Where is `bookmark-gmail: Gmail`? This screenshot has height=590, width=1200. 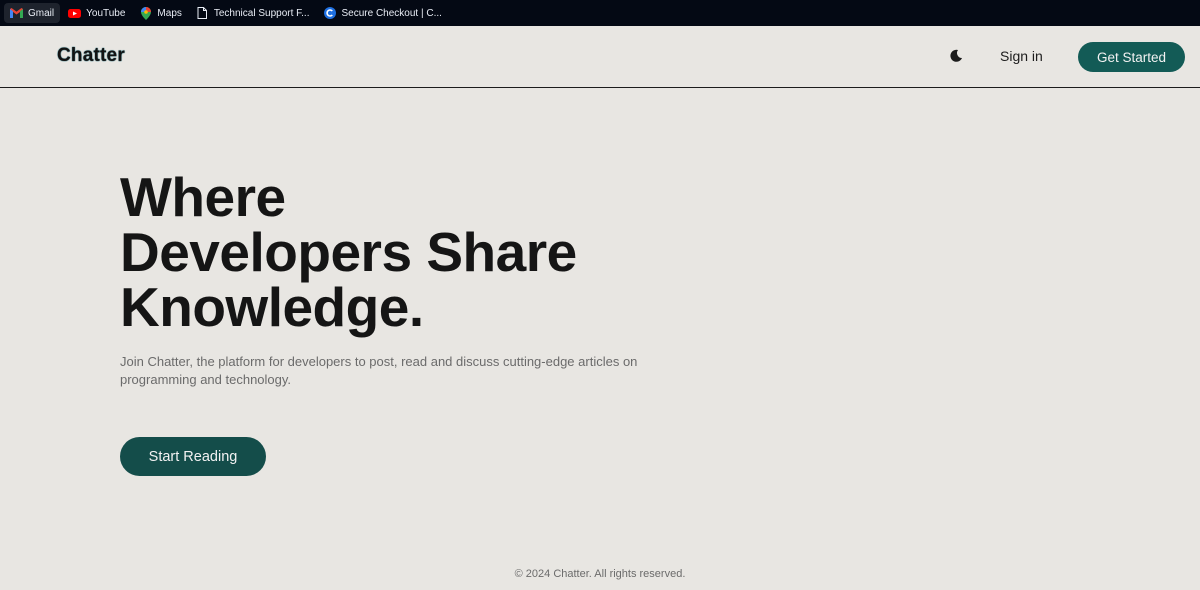
bookmark-gmail: Gmail is located at coordinates (32, 13).